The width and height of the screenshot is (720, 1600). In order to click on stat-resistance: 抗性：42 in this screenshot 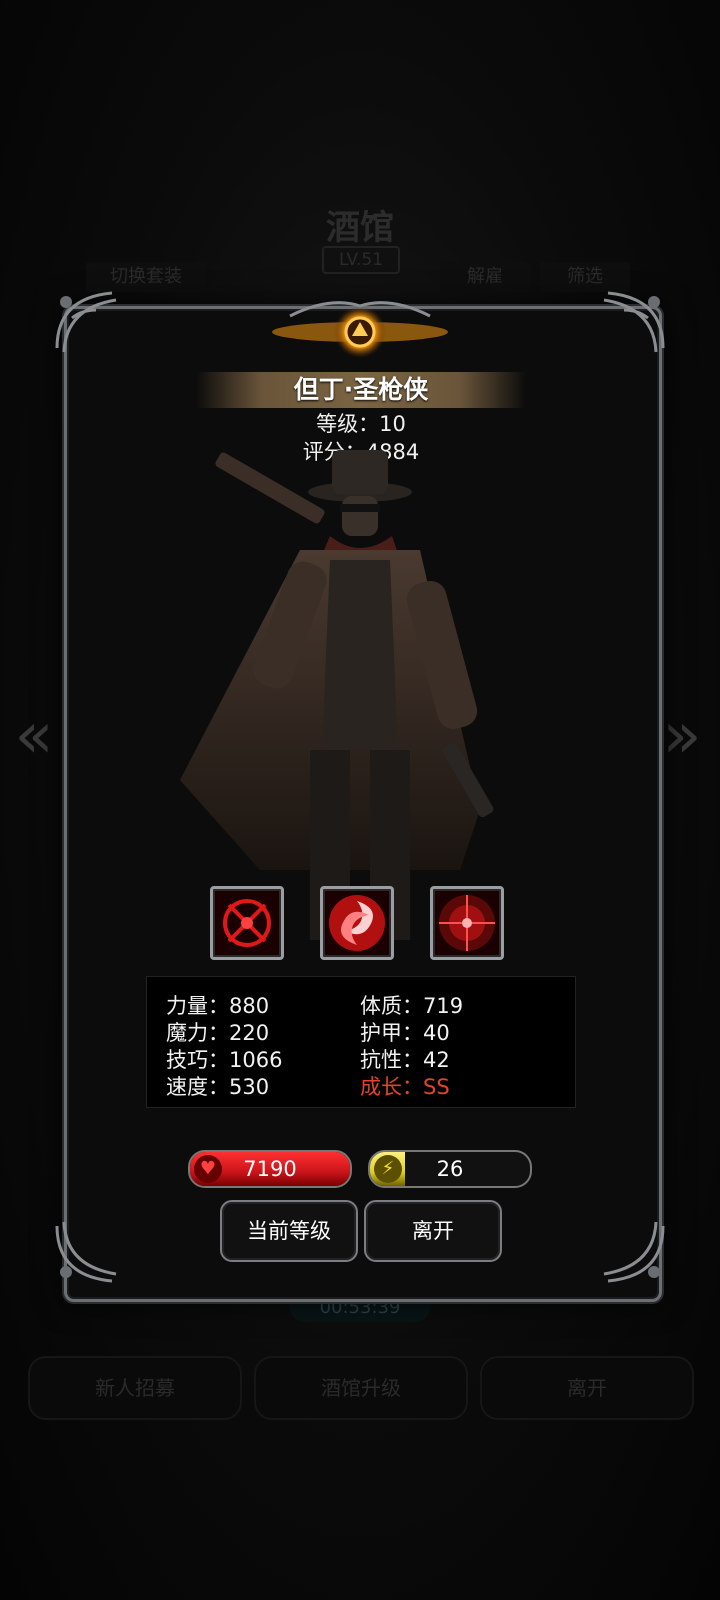, I will do `click(405, 1060)`.